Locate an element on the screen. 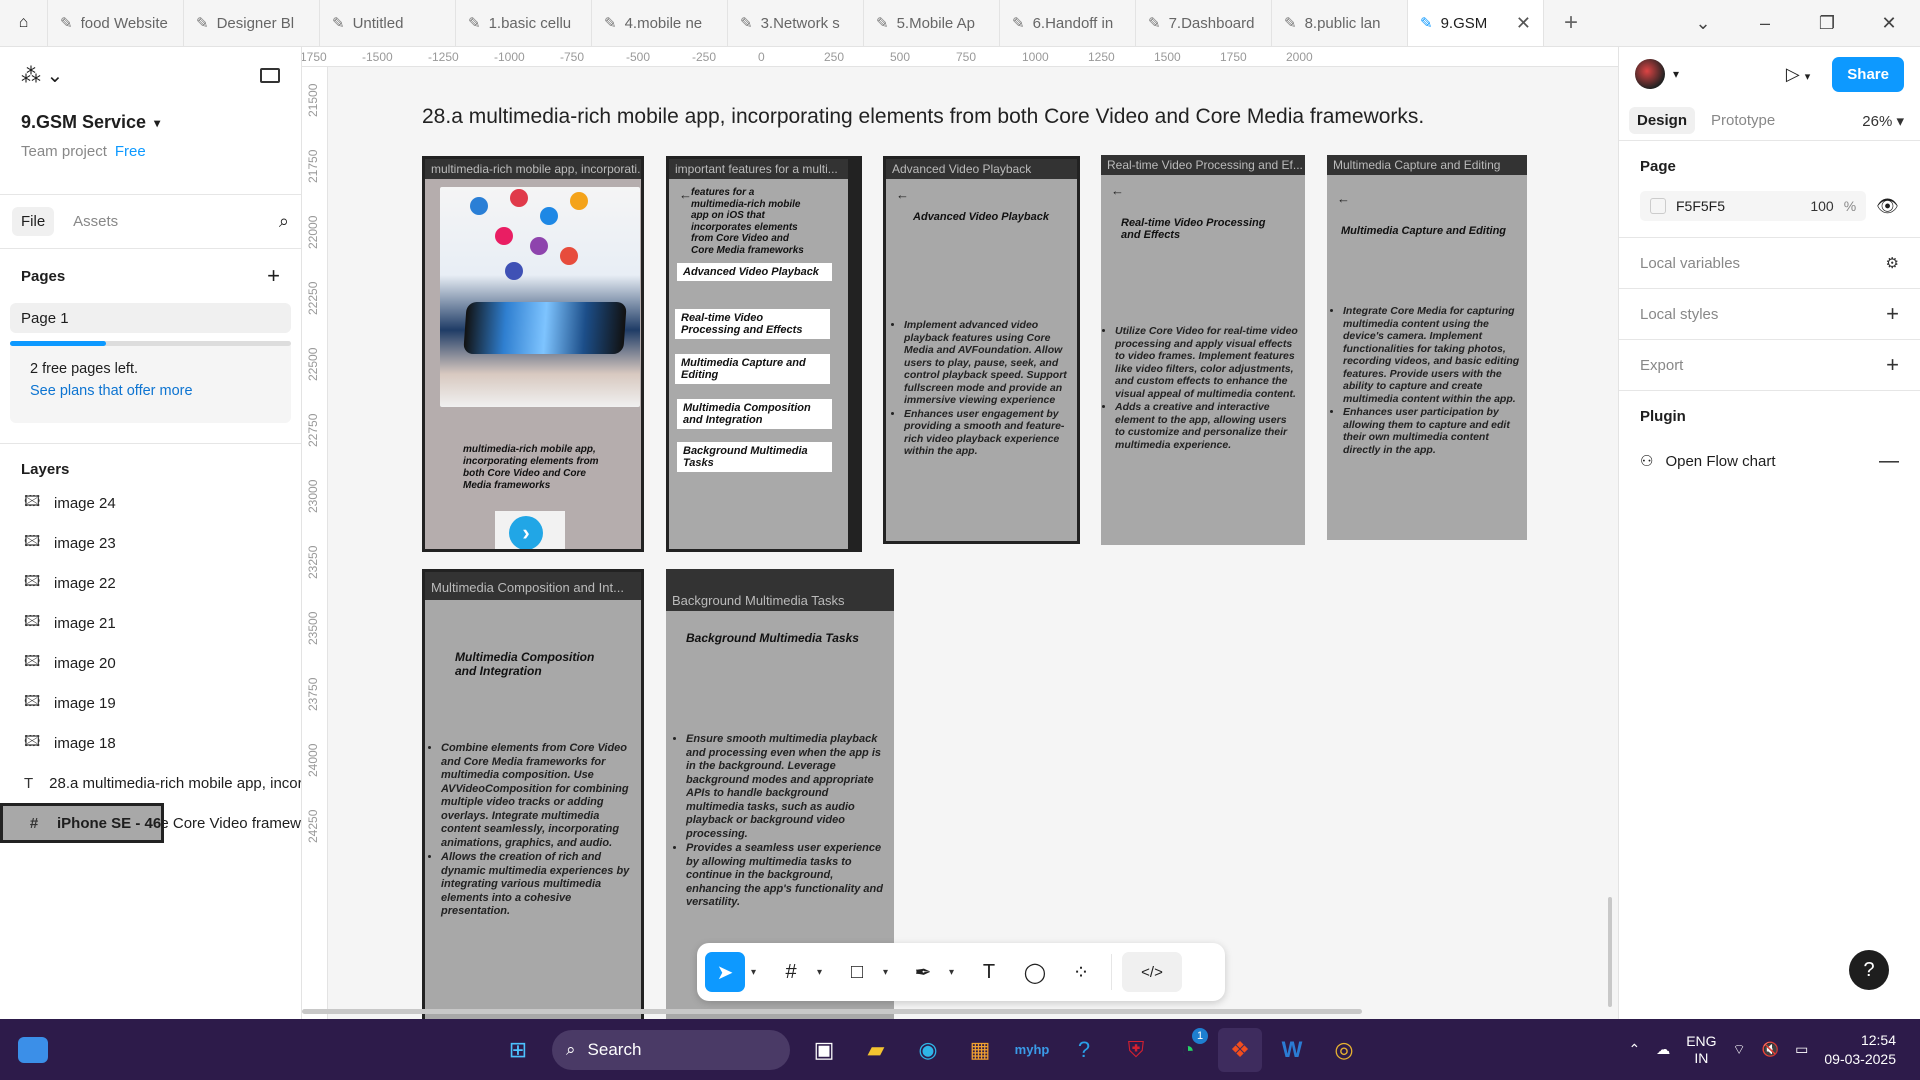  share-button: Share is located at coordinates (1868, 74).